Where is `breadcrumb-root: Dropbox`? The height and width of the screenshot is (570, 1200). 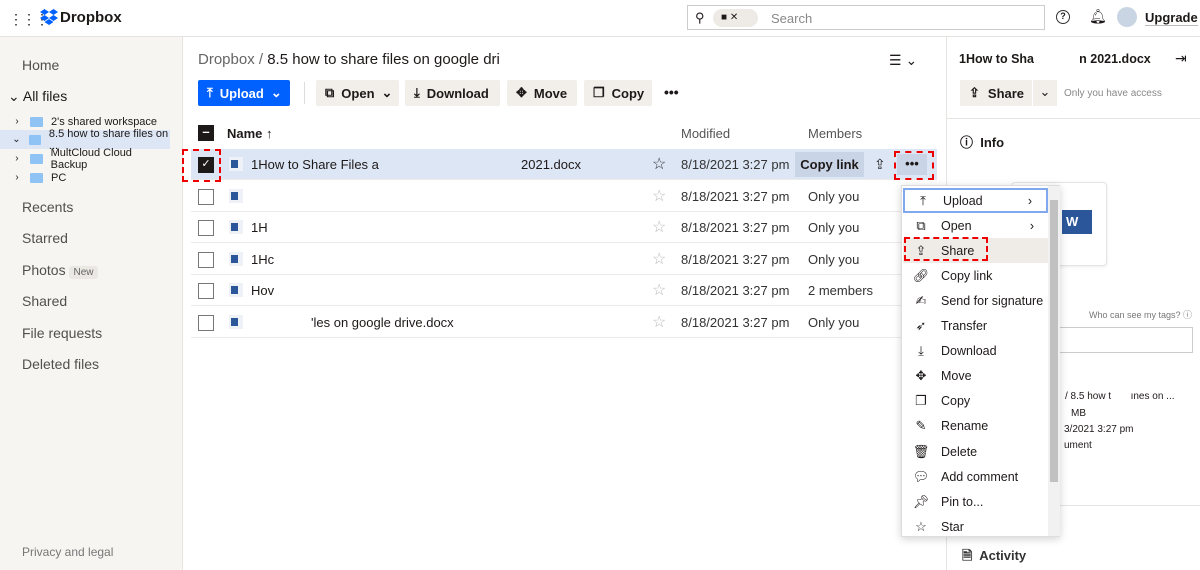
breadcrumb-root: Dropbox is located at coordinates (226, 59).